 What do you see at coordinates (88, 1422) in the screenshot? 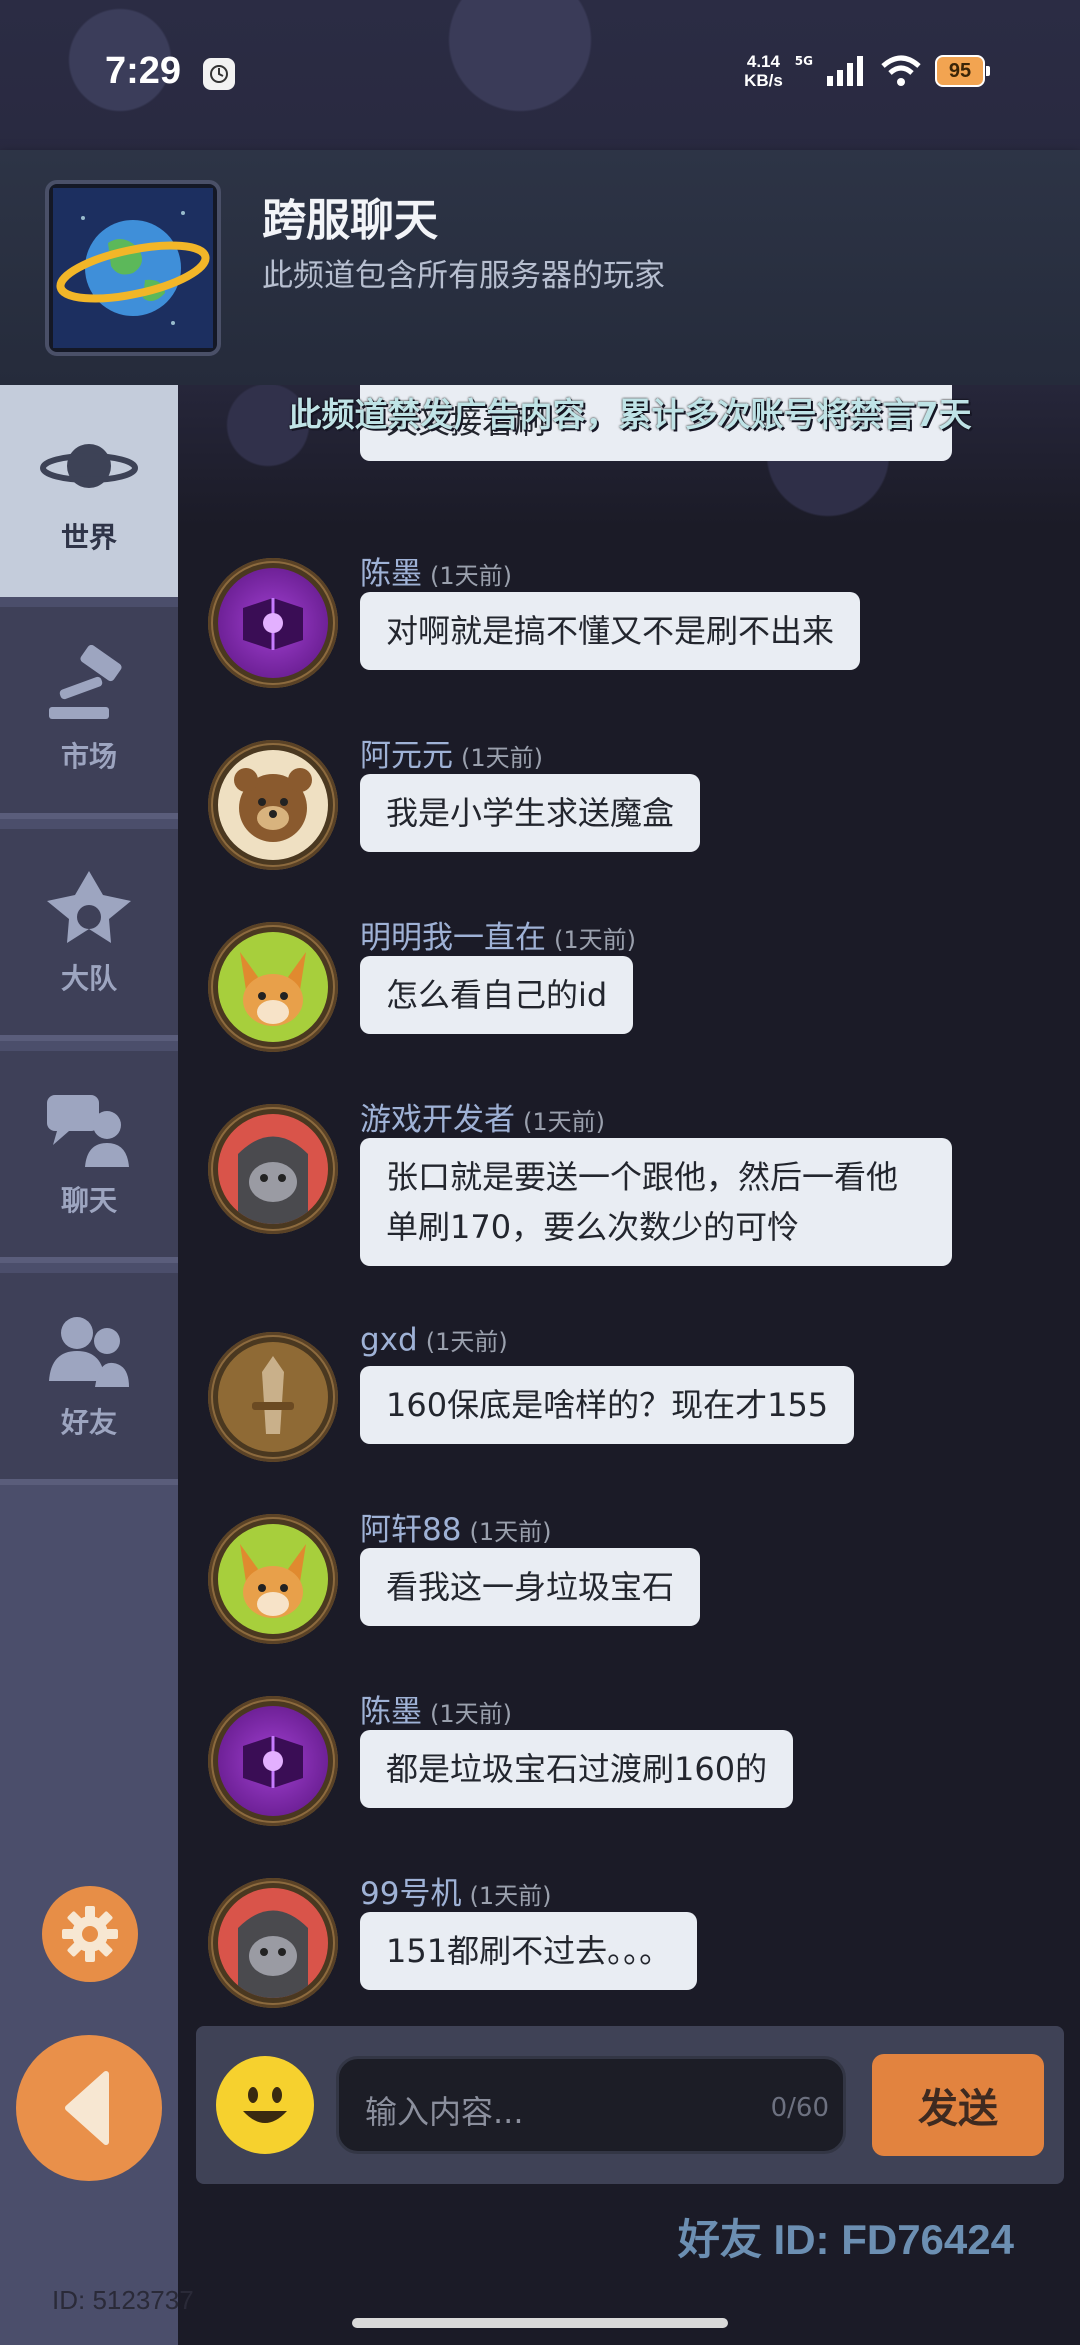
I see `tab-label: 好友` at bounding box center [88, 1422].